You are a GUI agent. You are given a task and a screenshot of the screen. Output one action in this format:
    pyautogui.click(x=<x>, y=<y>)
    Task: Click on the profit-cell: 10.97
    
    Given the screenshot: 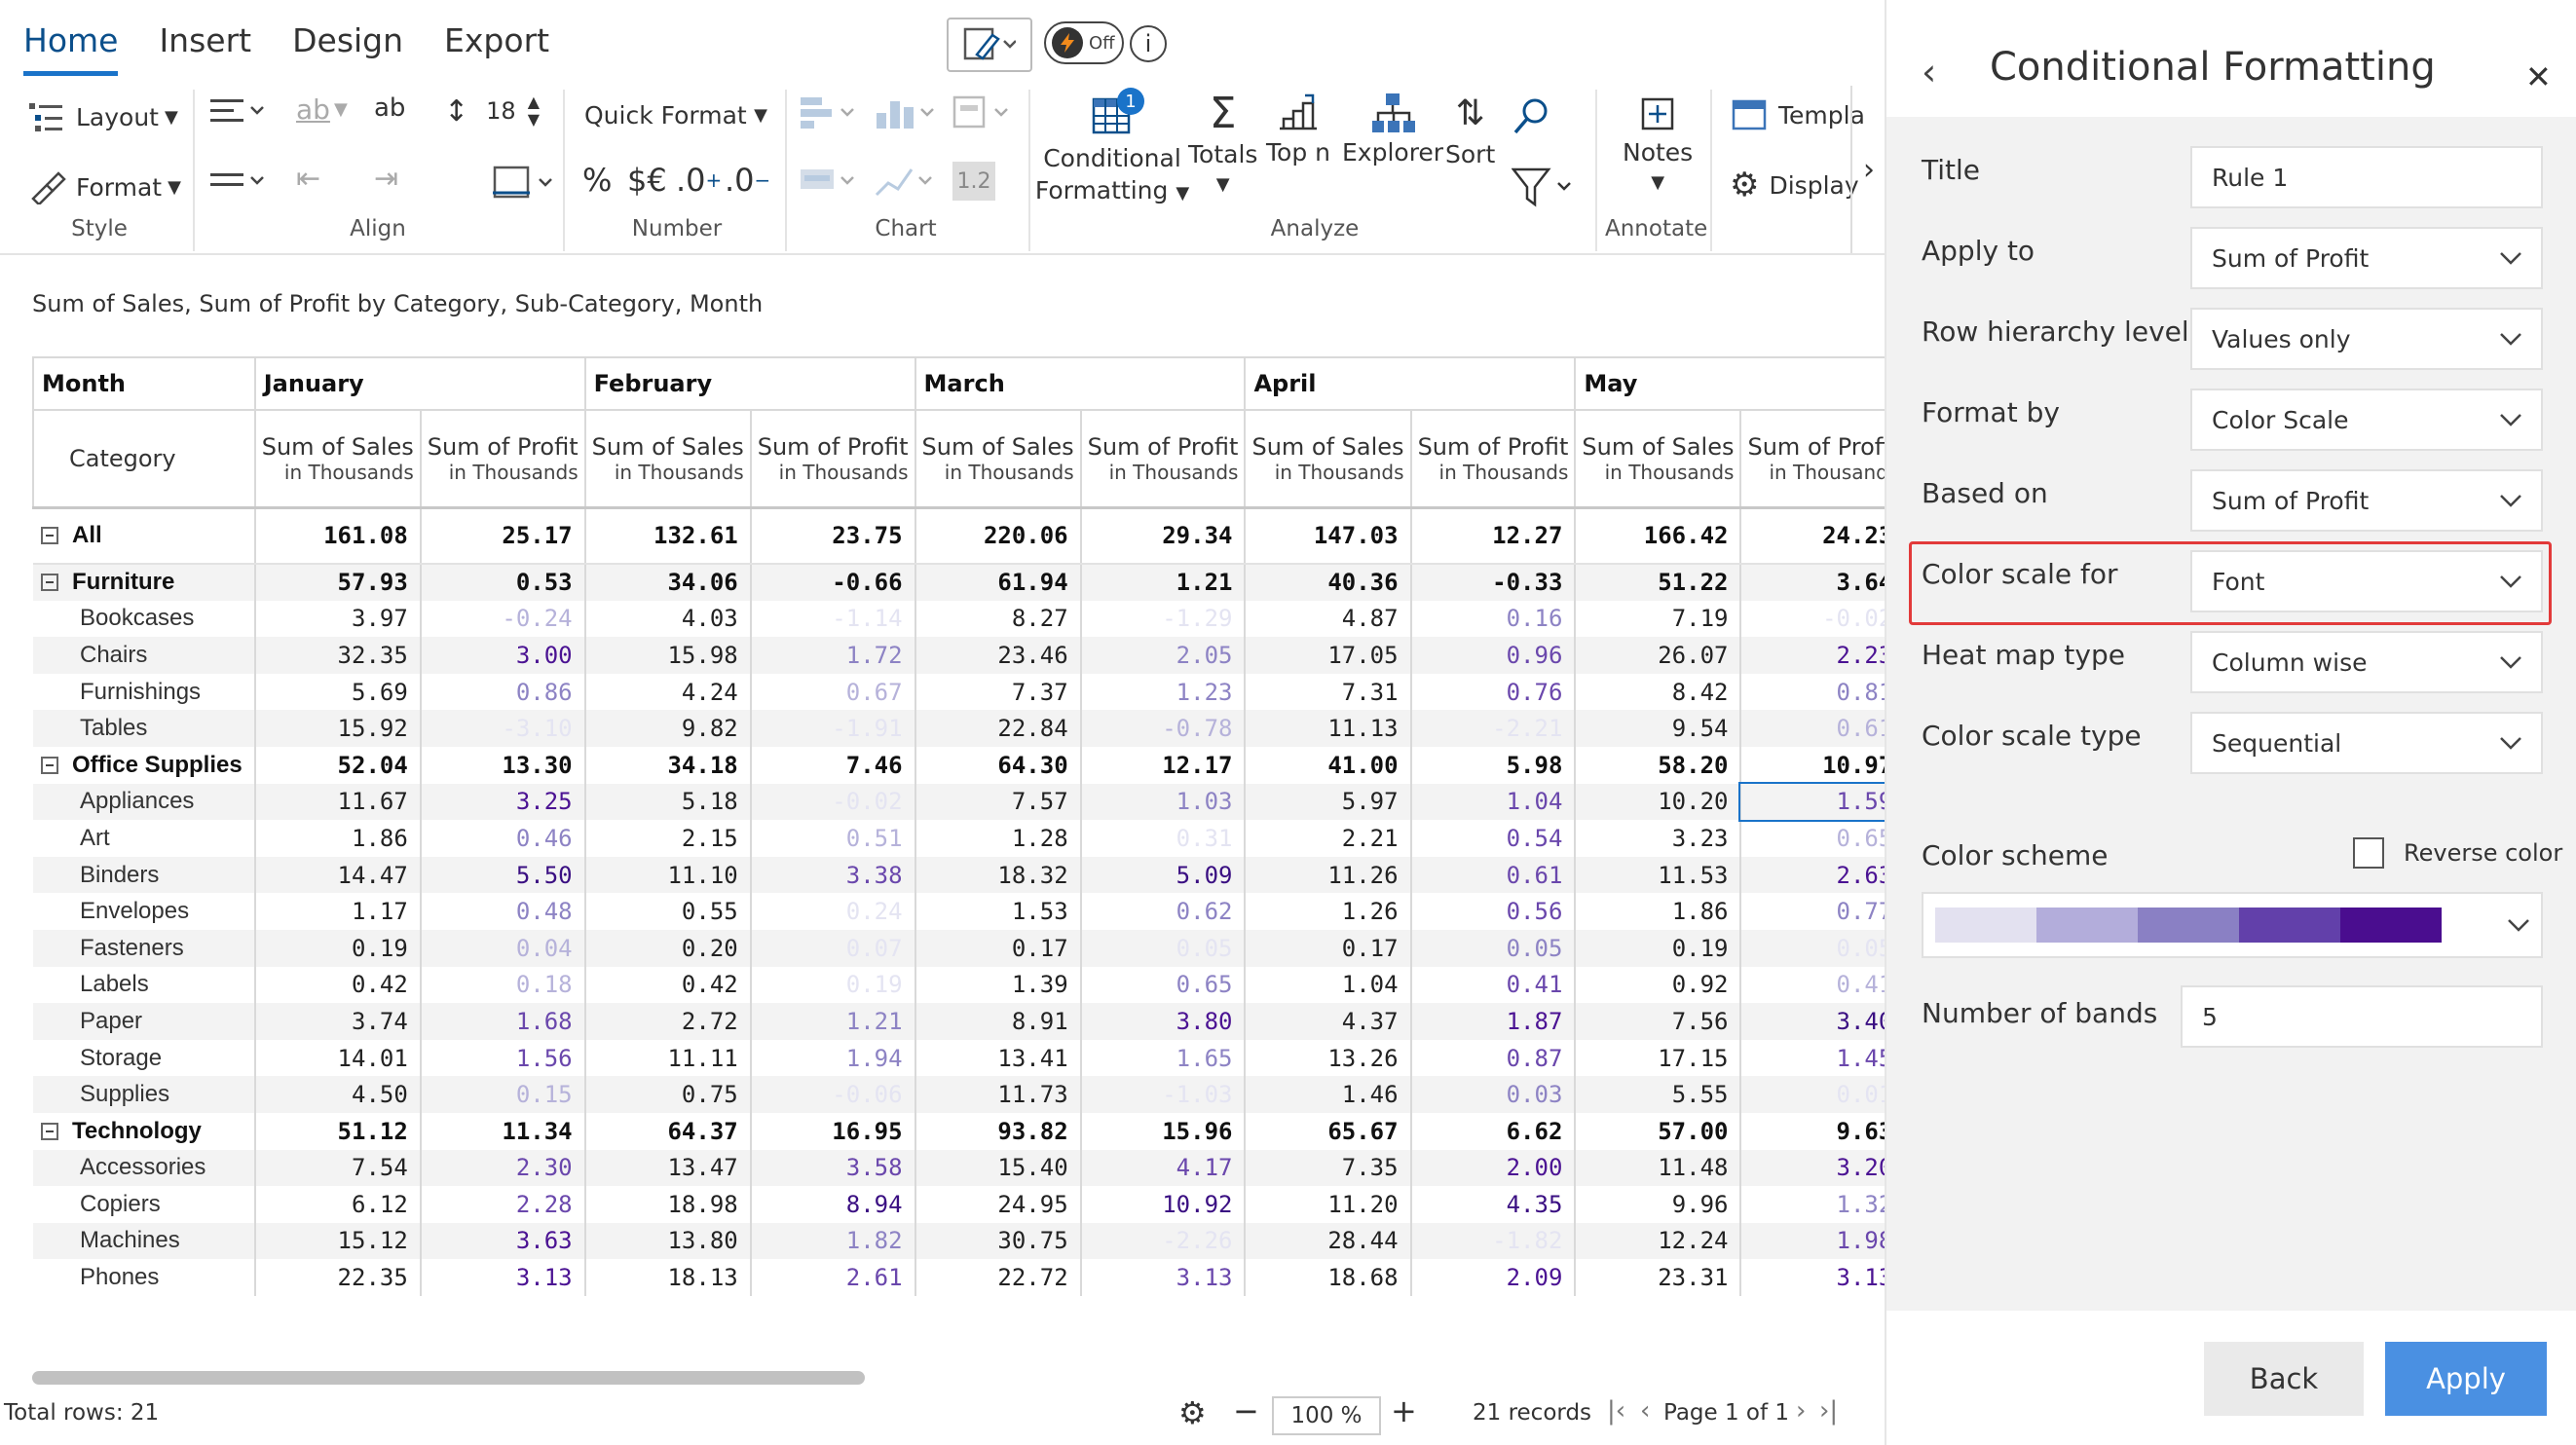 What is the action you would take?
    pyautogui.click(x=1812, y=765)
    